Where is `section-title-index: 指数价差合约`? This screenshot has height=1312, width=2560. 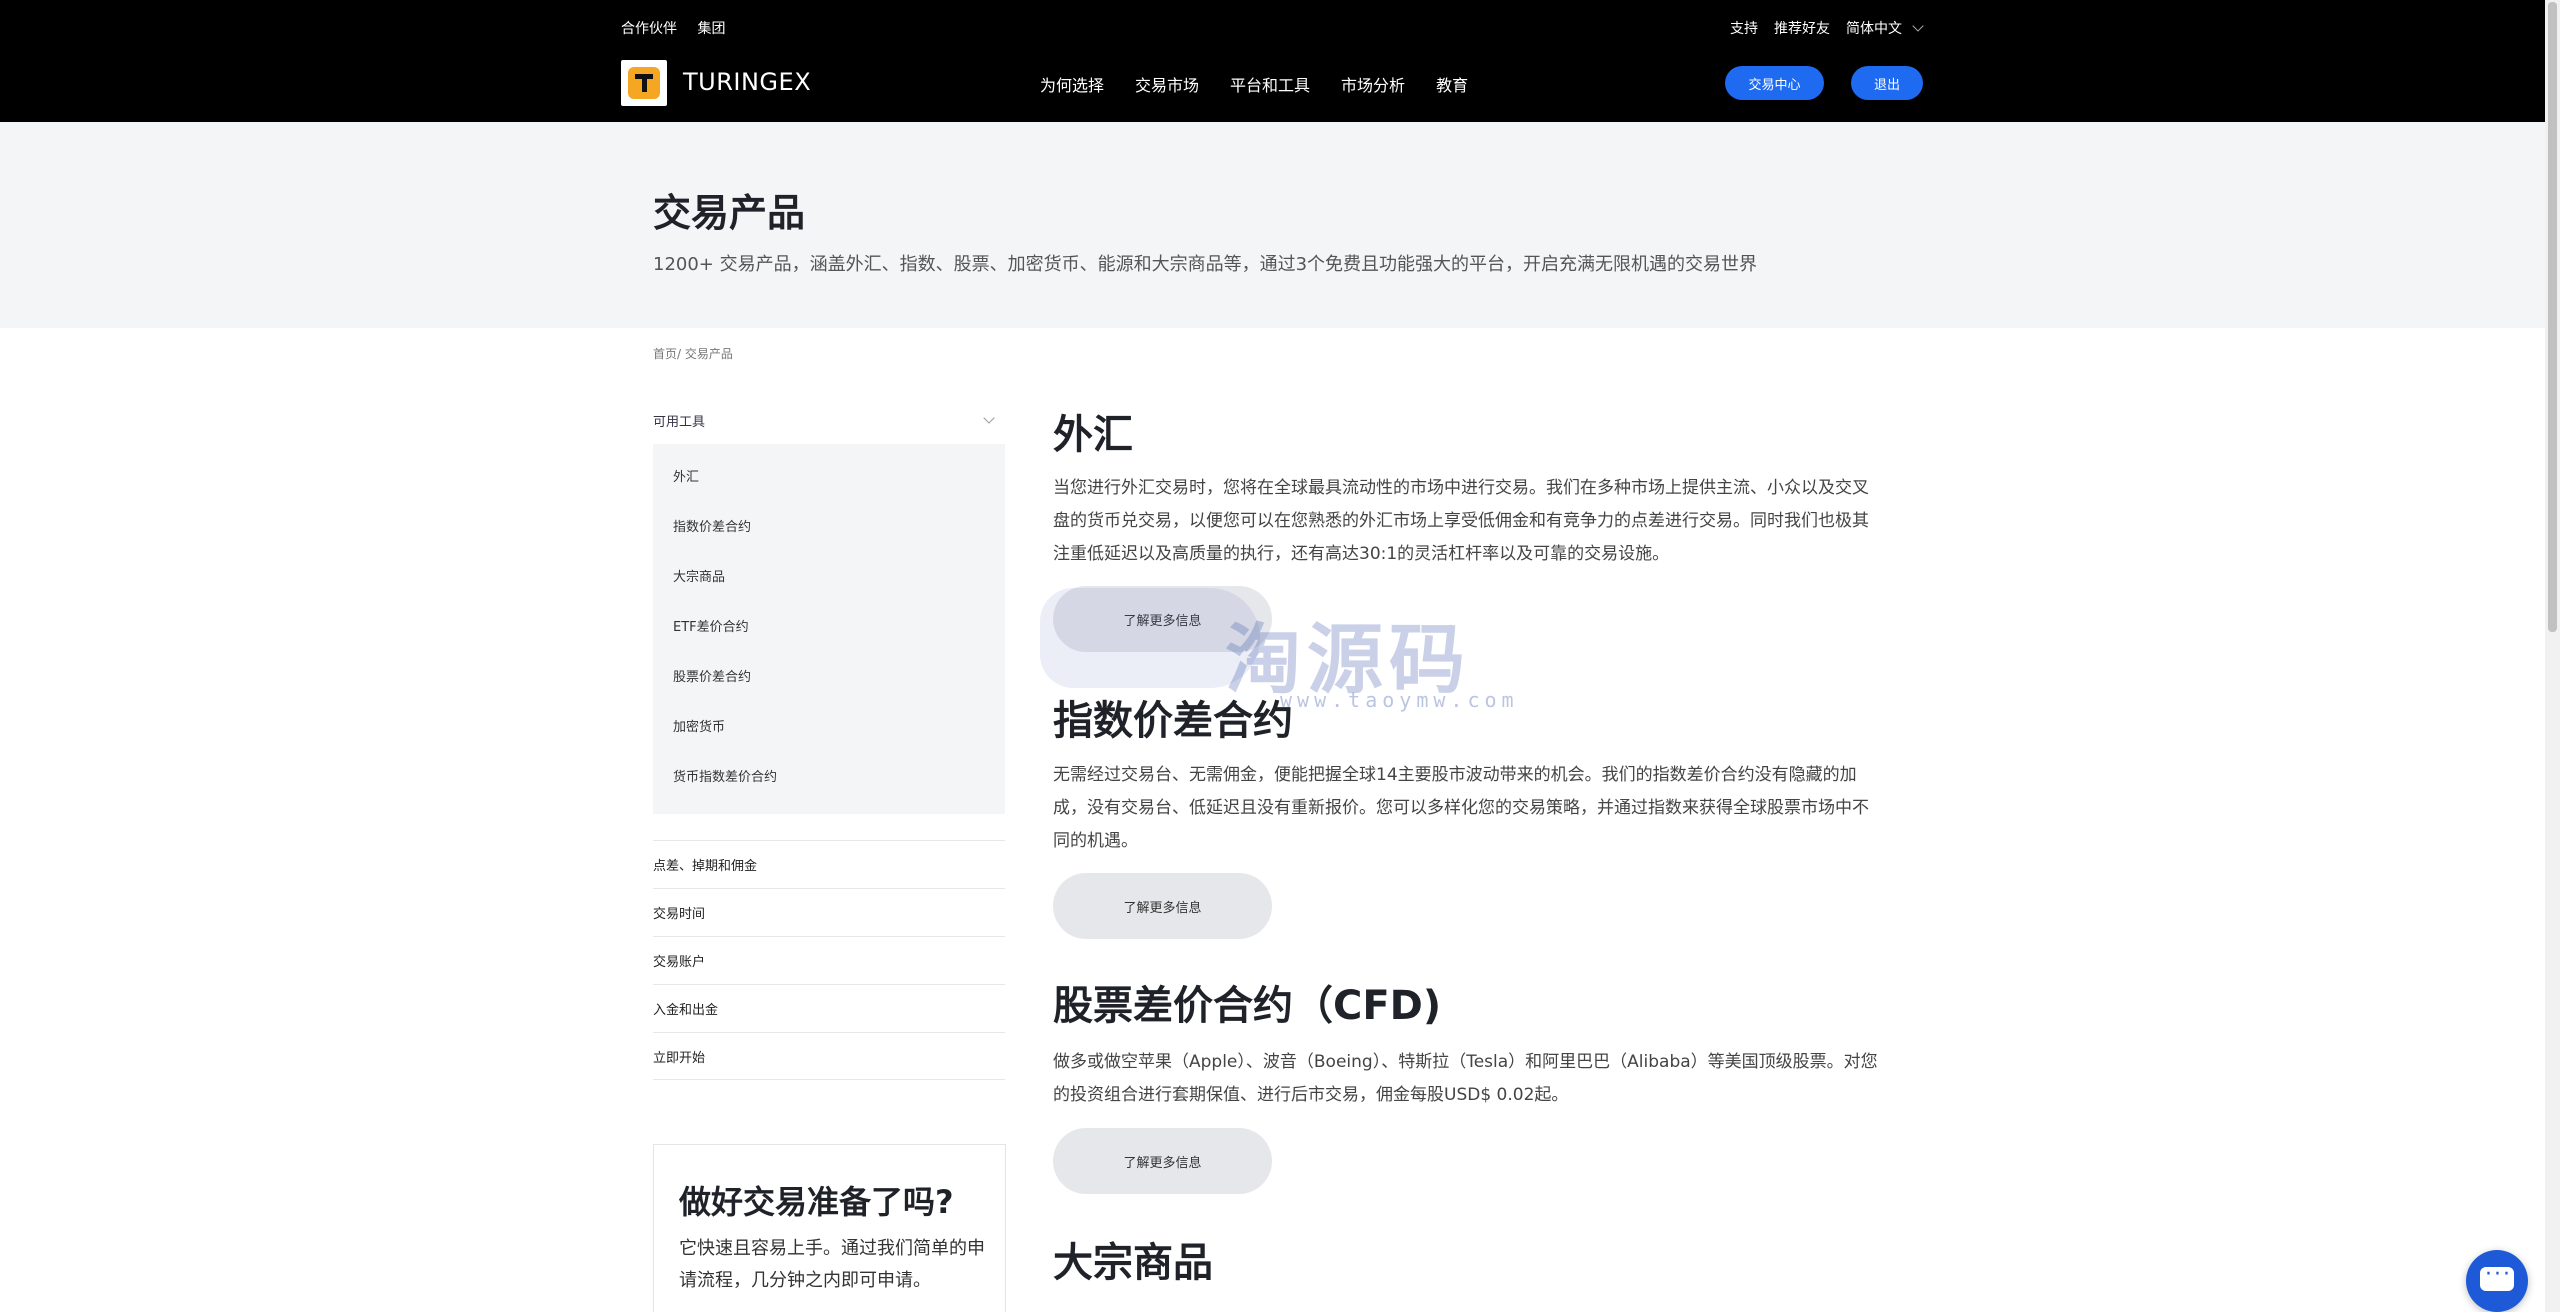
section-title-index: 指数价差合约 is located at coordinates (1173, 721).